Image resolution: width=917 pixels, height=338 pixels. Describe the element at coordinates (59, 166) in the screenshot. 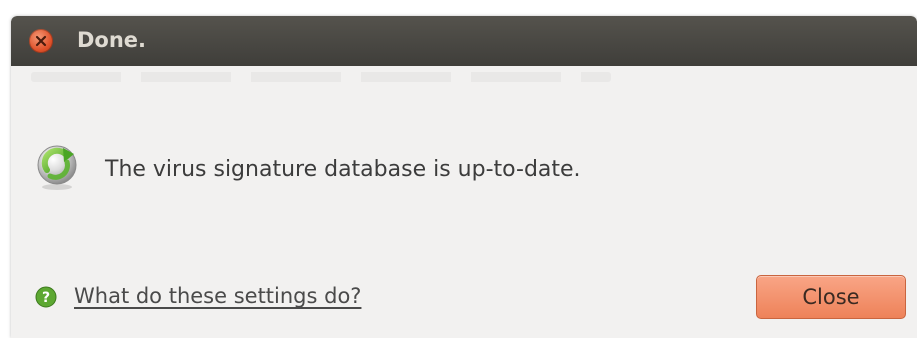

I see `refresh-check-icon` at that location.